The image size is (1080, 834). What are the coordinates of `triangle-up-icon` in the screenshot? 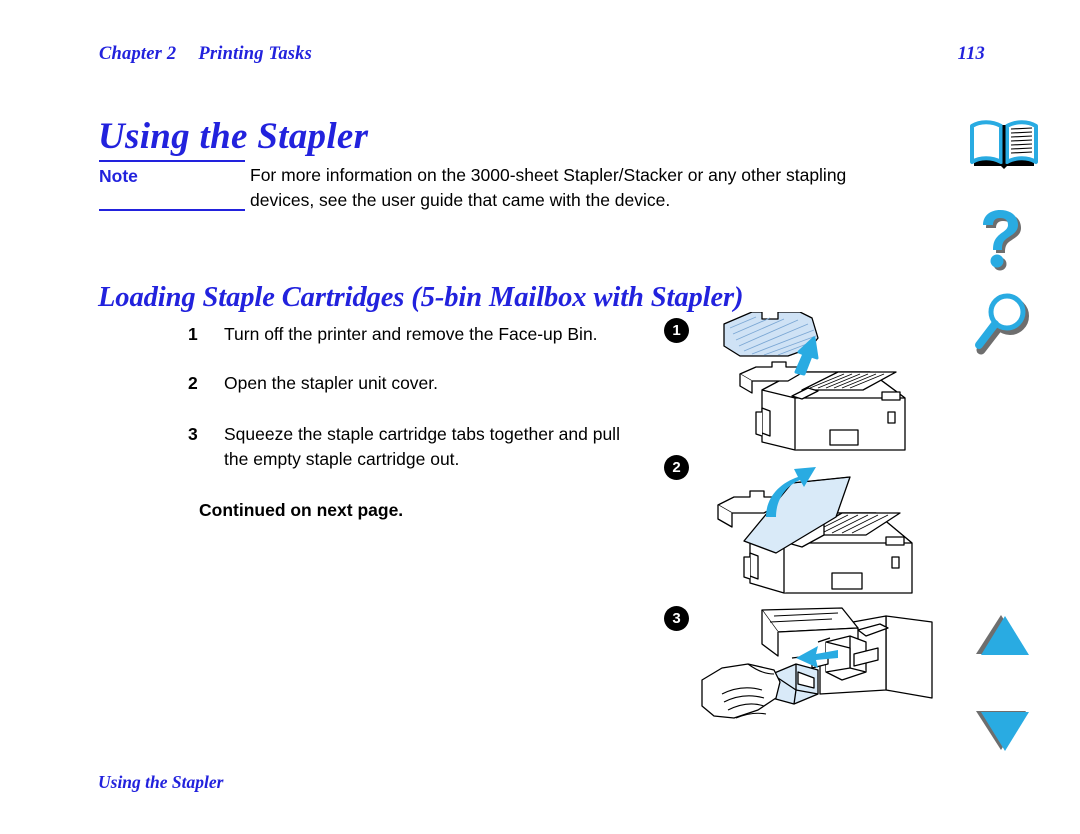 It's located at (1002, 635).